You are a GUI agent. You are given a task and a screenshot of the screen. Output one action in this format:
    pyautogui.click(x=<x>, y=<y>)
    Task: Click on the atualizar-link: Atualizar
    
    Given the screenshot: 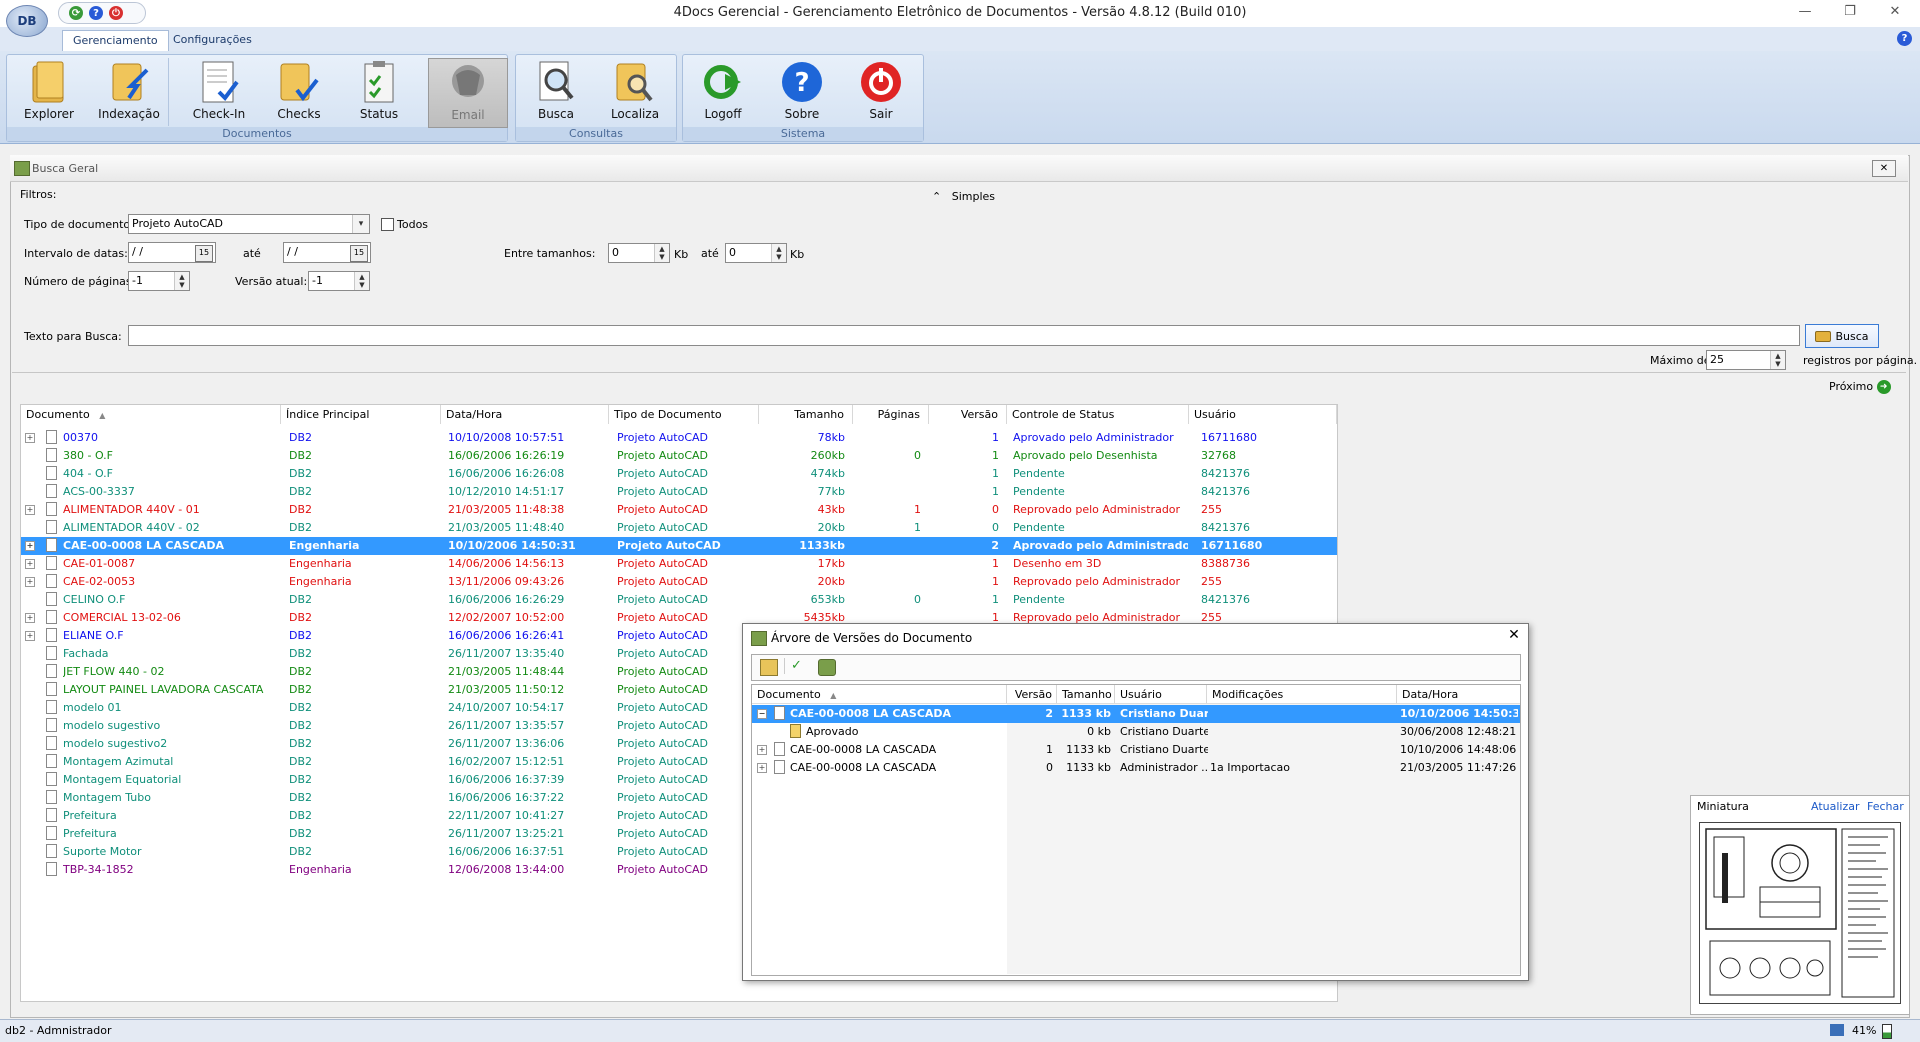 What is the action you would take?
    pyautogui.click(x=1835, y=806)
    